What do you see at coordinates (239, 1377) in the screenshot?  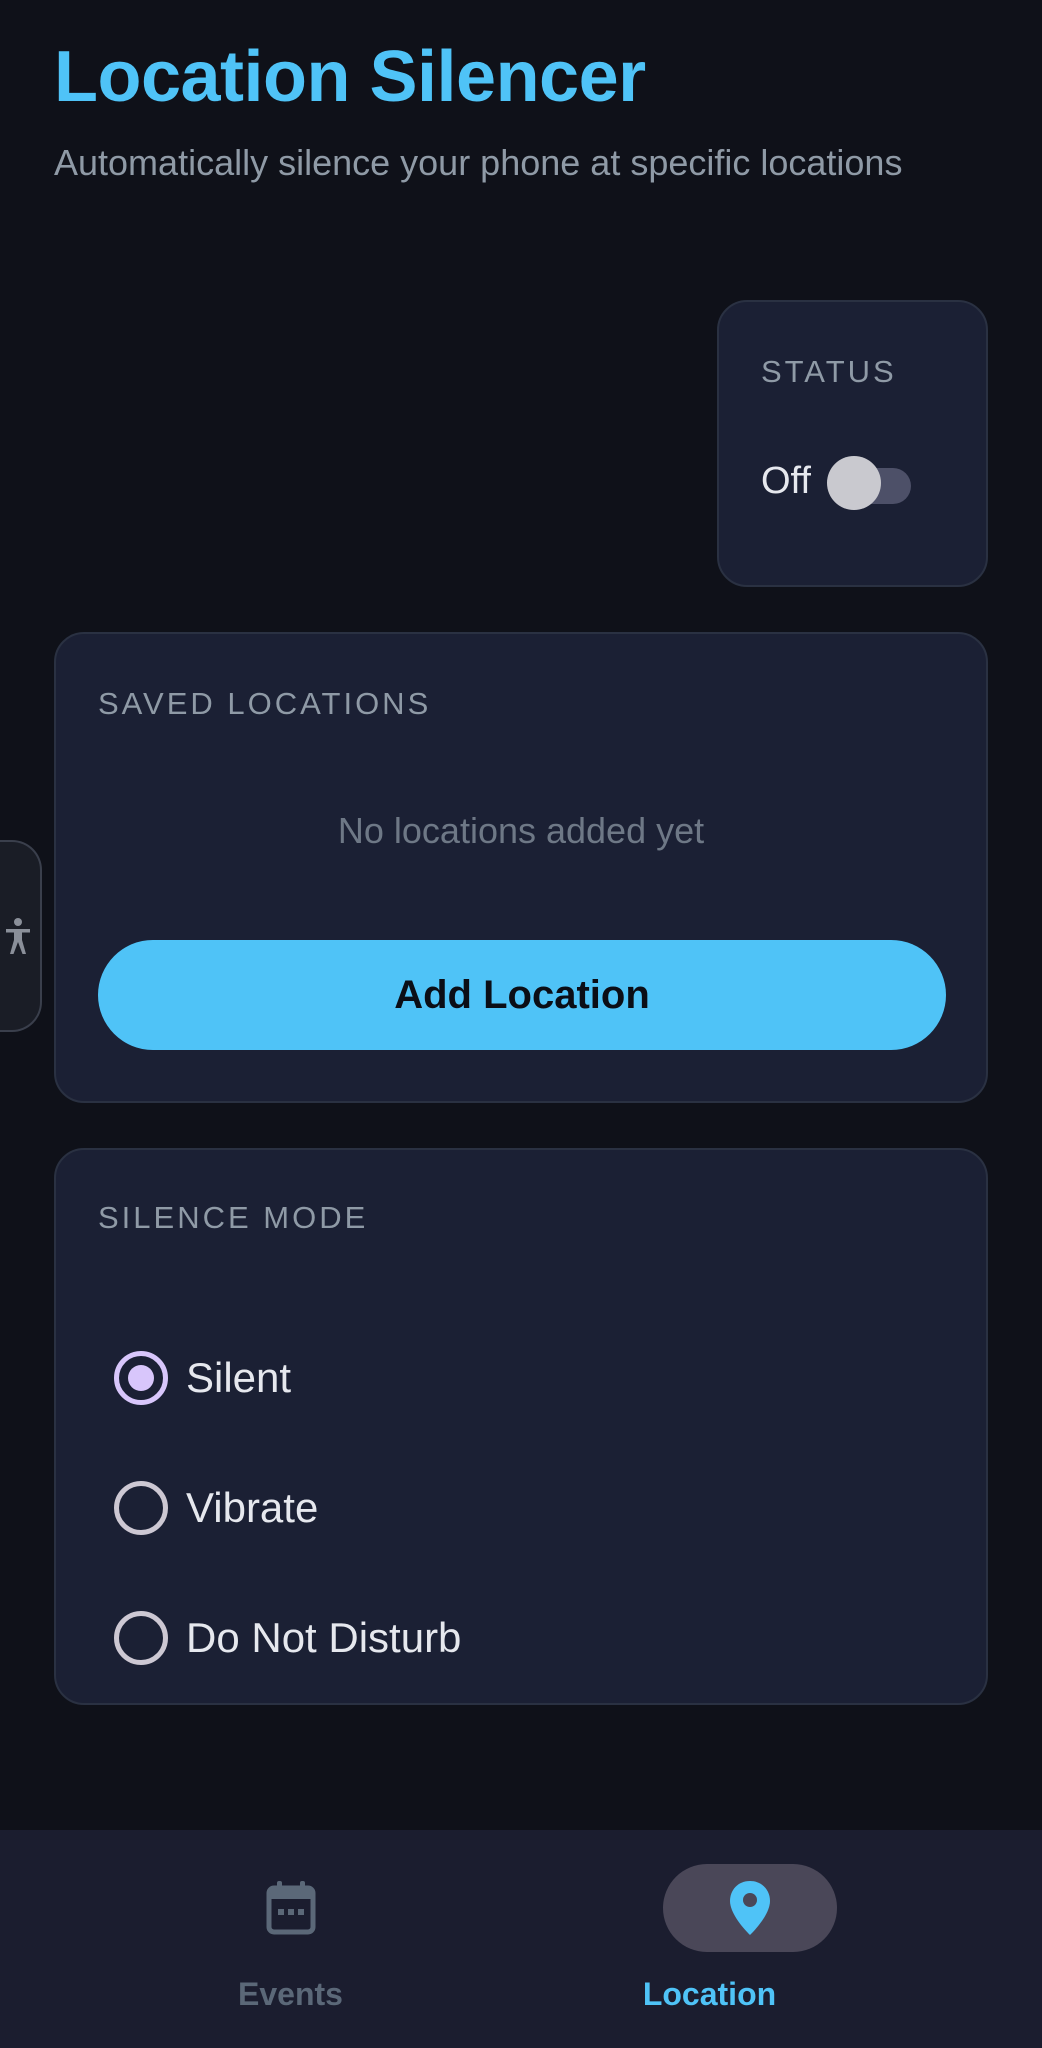 I see `radio-label-silent: Silent` at bounding box center [239, 1377].